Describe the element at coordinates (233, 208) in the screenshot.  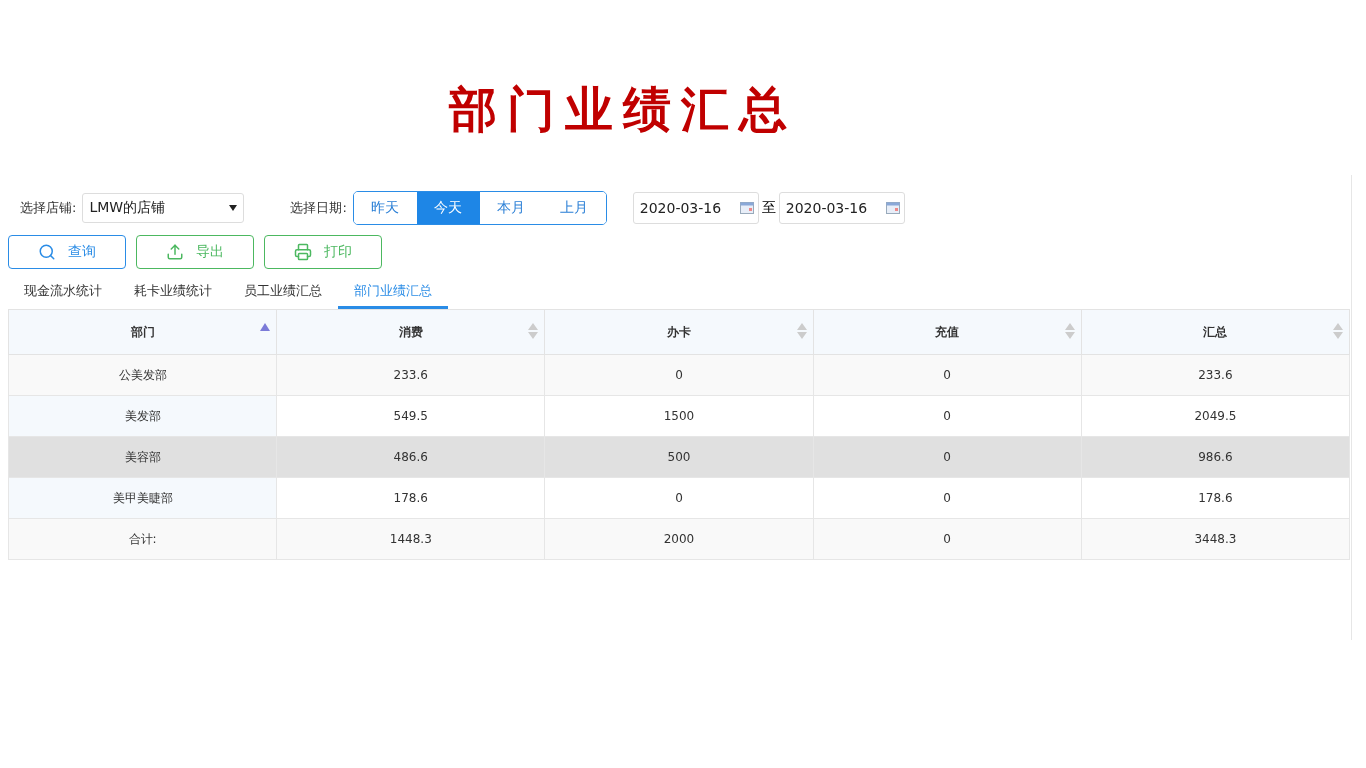
I see `caret-icon` at that location.